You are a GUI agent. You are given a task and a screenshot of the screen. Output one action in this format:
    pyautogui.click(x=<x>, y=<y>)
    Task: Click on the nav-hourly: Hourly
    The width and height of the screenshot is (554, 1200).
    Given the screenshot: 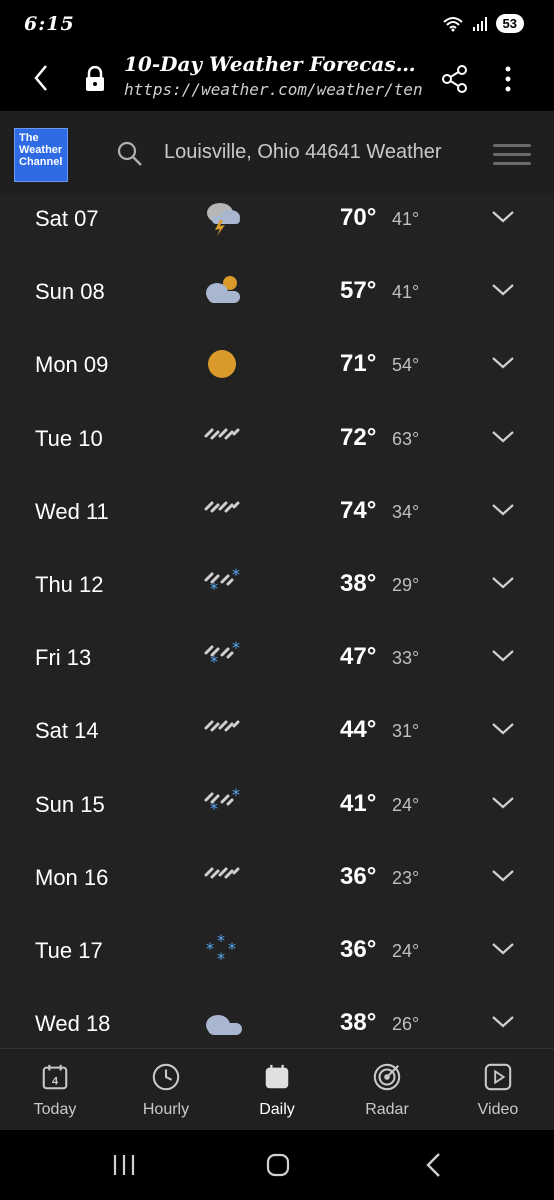 What is the action you would take?
    pyautogui.click(x=166, y=1090)
    